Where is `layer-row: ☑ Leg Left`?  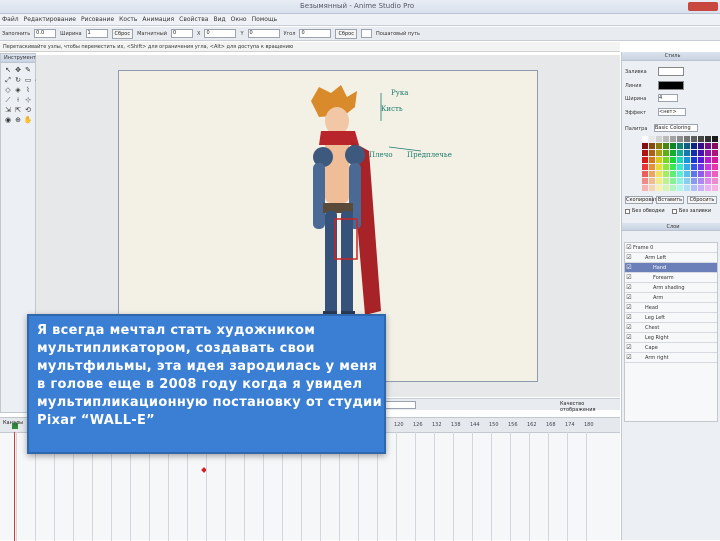
layer-row: ☑ Leg Left is located at coordinates (671, 318).